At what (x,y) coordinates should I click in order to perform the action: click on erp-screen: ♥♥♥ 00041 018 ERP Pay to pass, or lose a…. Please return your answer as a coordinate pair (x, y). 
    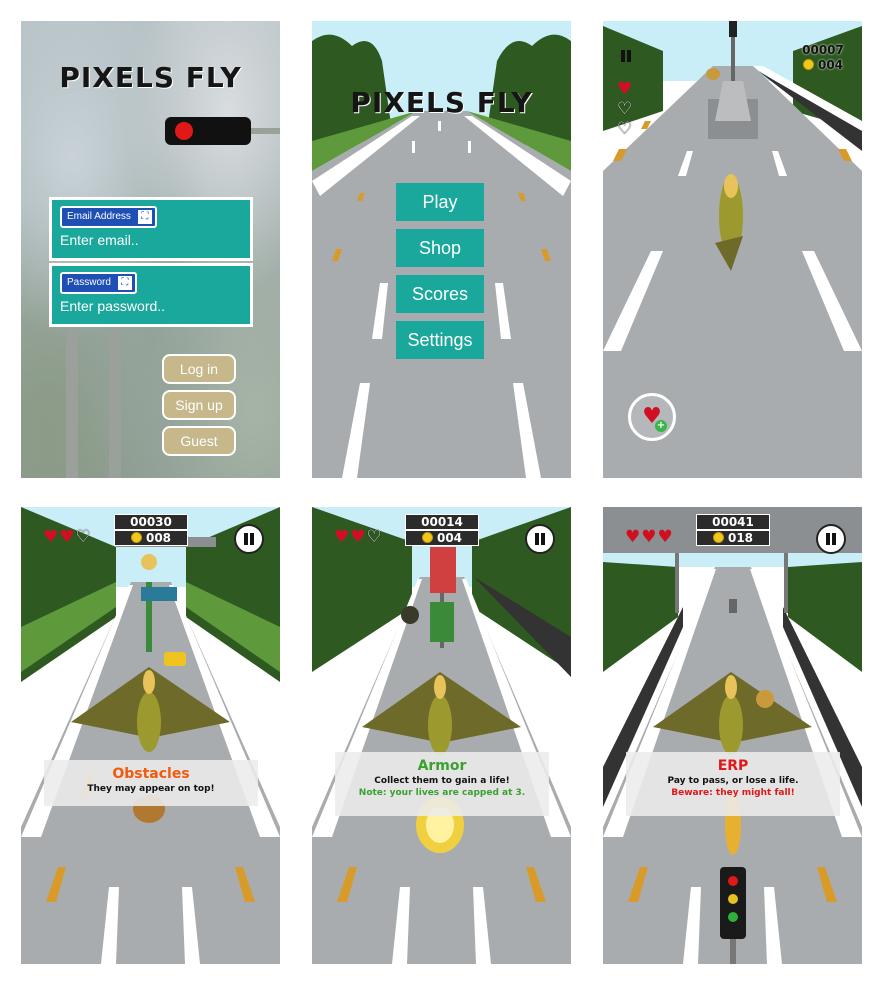
    Looking at the image, I should click on (732, 735).